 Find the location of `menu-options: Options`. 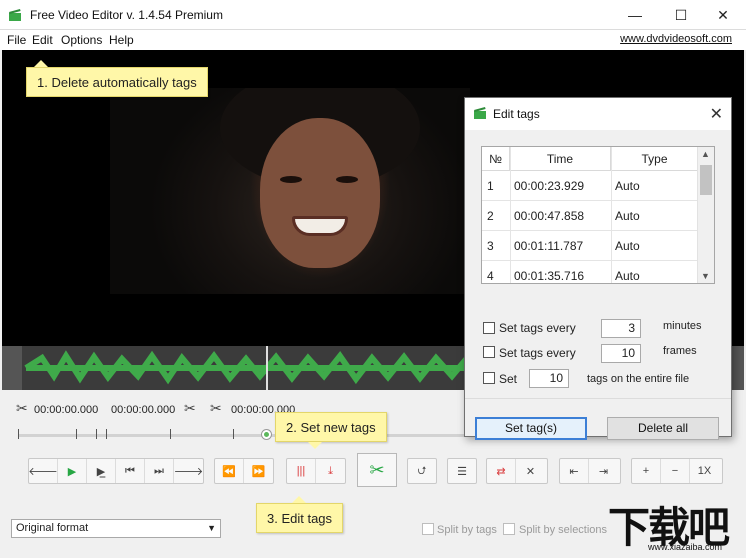

menu-options: Options is located at coordinates (81, 40).